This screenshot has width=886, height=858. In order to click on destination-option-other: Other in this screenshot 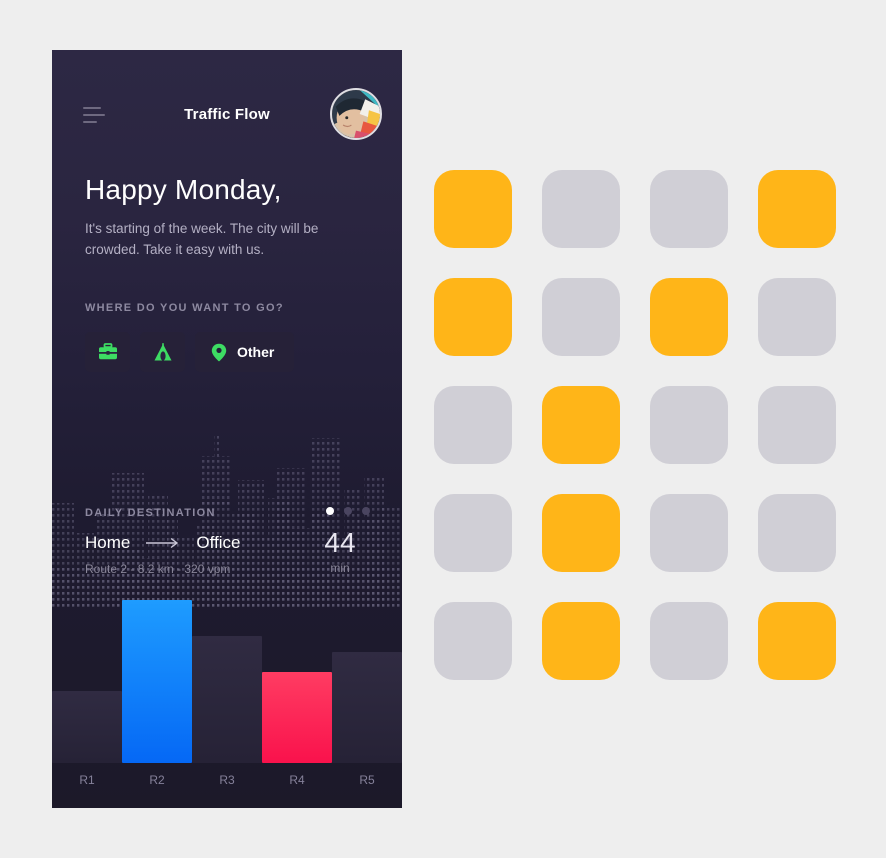, I will do `click(245, 352)`.